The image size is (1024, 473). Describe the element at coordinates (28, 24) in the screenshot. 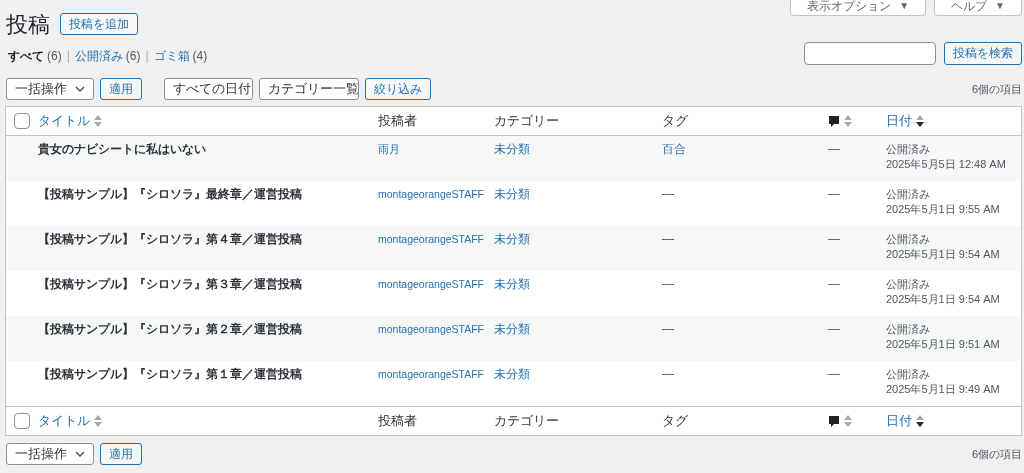

I see `page-title: 投稿` at that location.